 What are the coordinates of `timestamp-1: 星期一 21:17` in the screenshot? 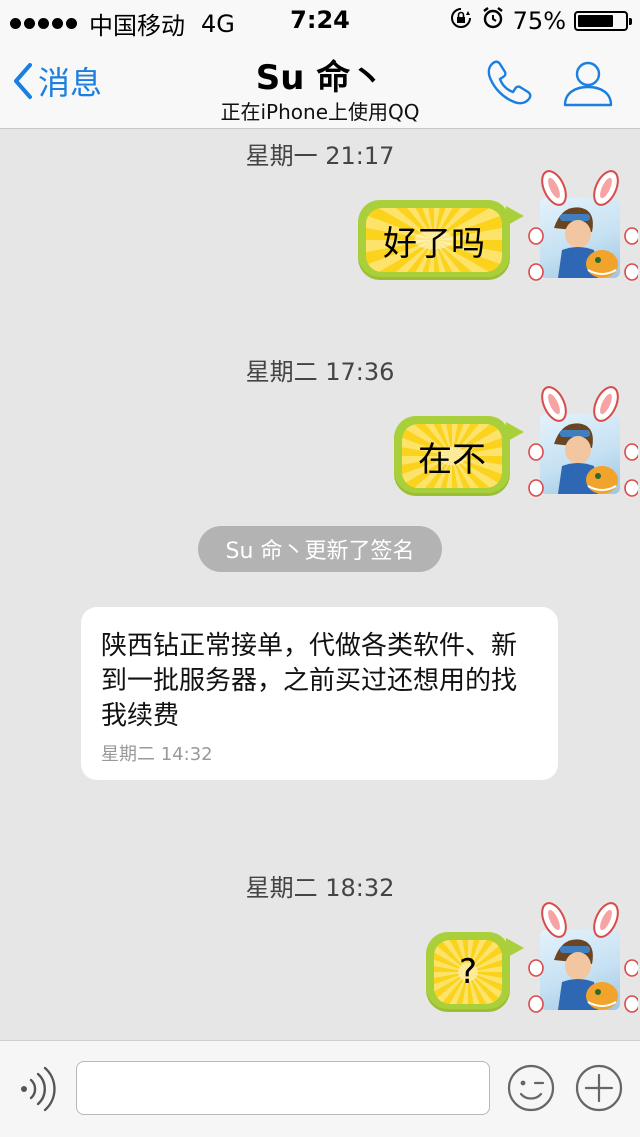 It's located at (320, 156).